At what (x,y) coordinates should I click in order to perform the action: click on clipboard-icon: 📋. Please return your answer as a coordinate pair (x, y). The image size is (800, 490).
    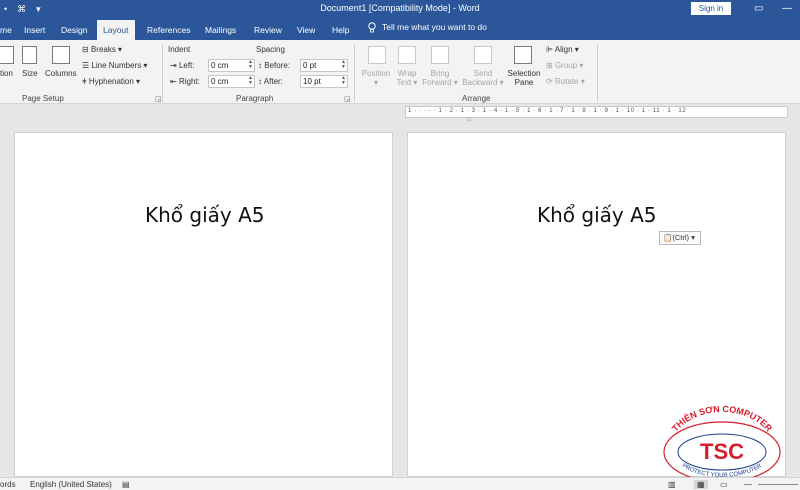
    Looking at the image, I should click on (668, 237).